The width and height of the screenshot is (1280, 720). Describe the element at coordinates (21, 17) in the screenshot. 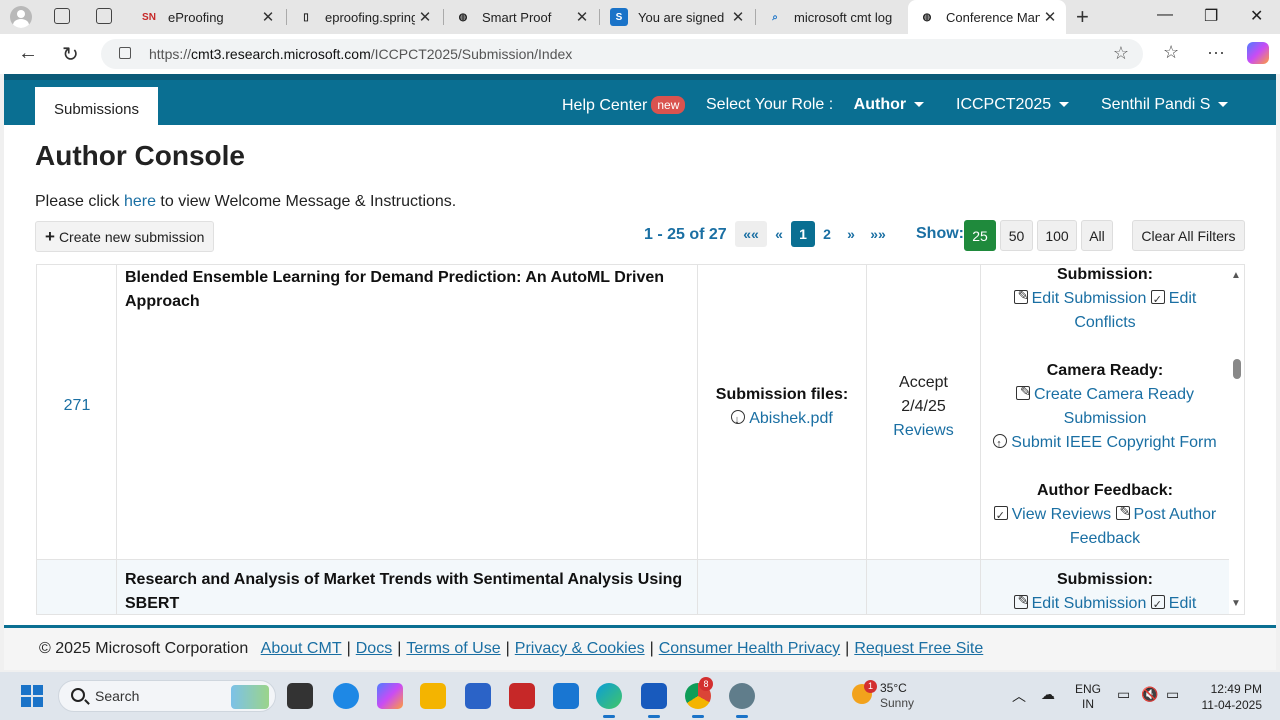

I see `profile-avatar-icon` at that location.